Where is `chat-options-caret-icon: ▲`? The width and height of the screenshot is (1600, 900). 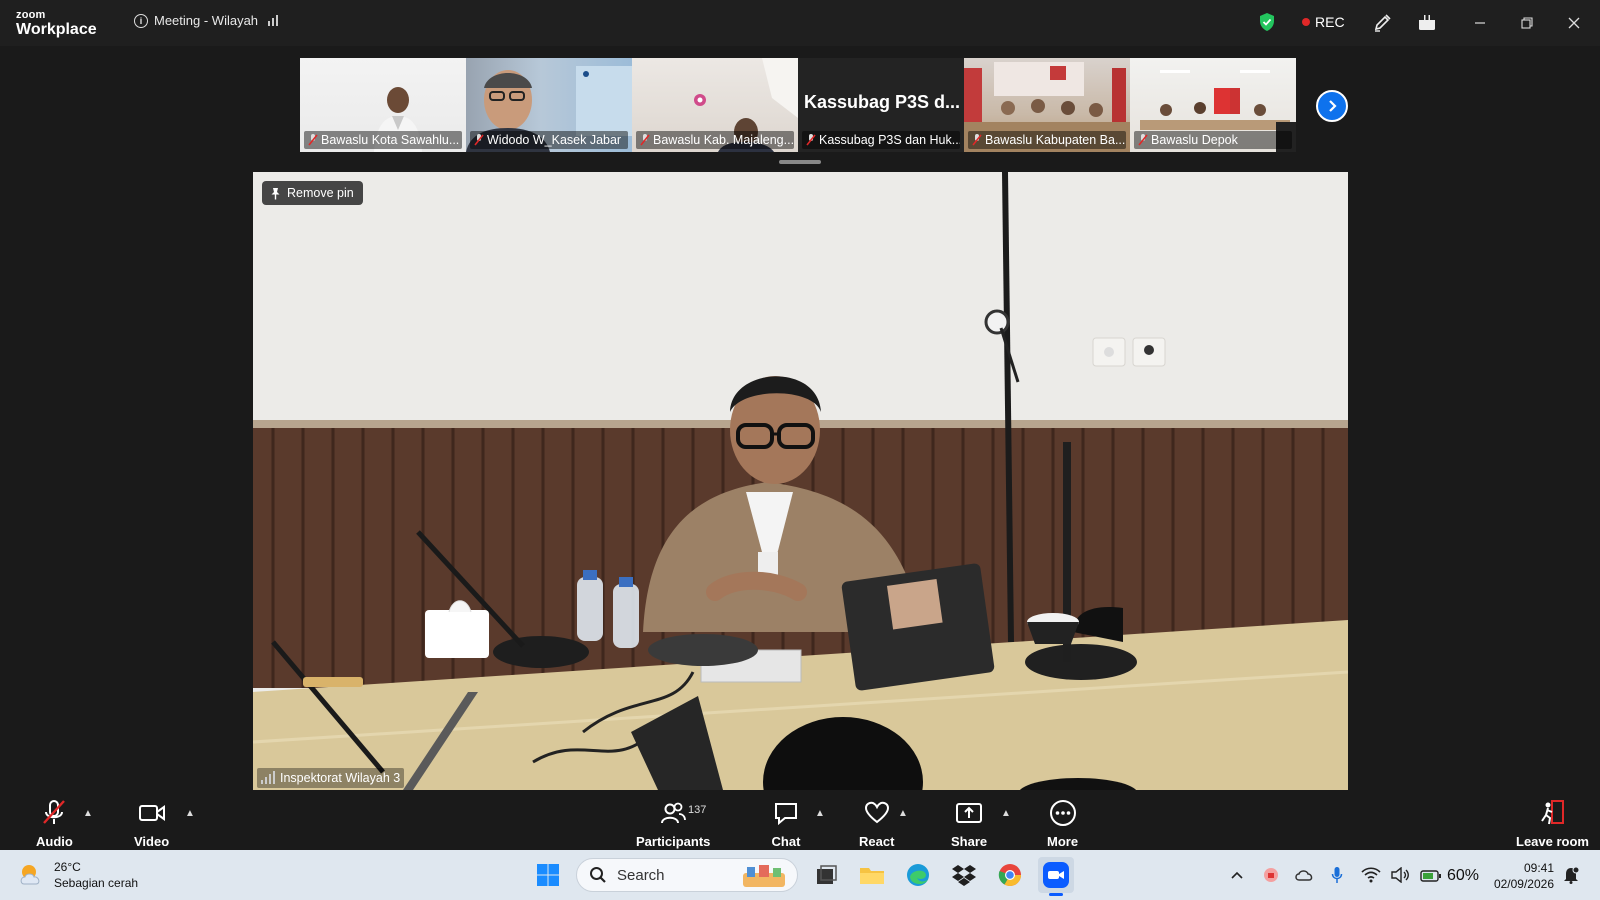
chat-options-caret-icon: ▲ is located at coordinates (820, 813).